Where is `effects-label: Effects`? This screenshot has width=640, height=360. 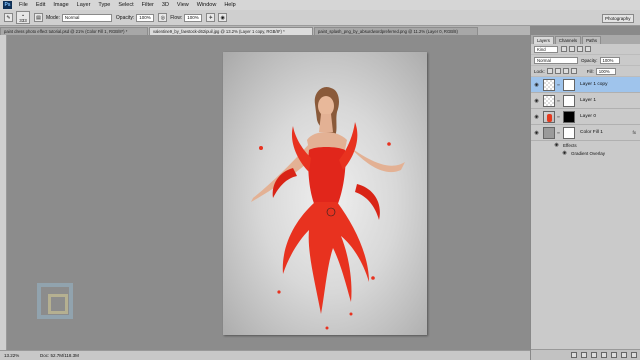 effects-label: Effects is located at coordinates (570, 145).